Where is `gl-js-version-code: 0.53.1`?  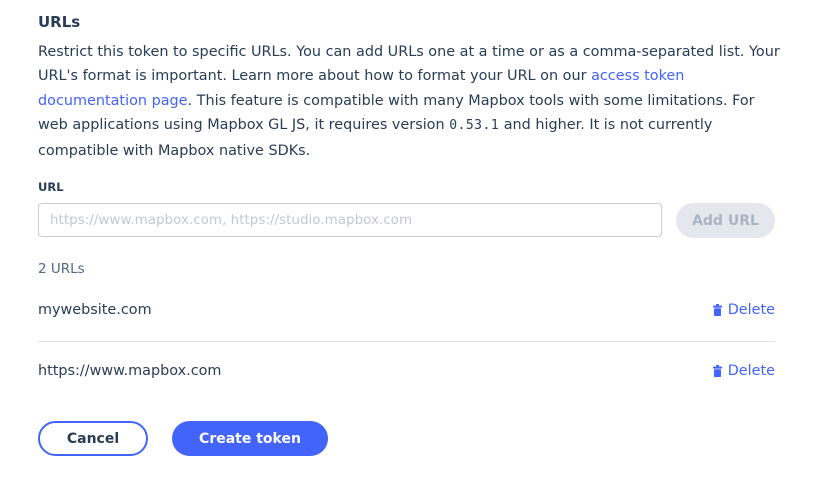 gl-js-version-code: 0.53.1 is located at coordinates (474, 126).